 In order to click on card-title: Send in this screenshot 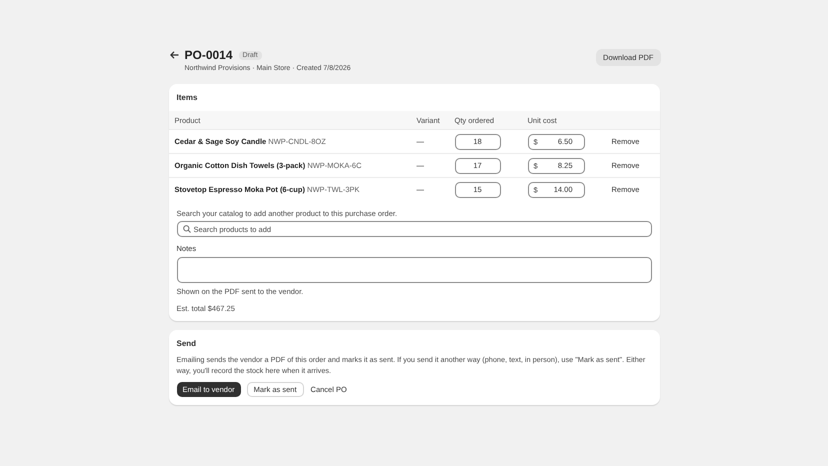, I will do `click(187, 344)`.